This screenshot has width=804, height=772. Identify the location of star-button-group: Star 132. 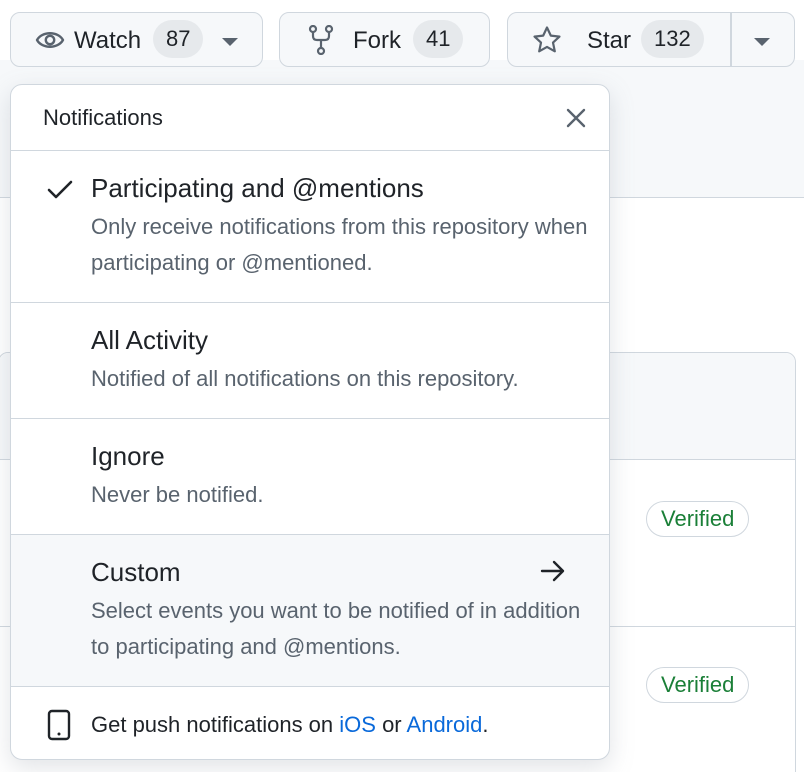
(651, 39).